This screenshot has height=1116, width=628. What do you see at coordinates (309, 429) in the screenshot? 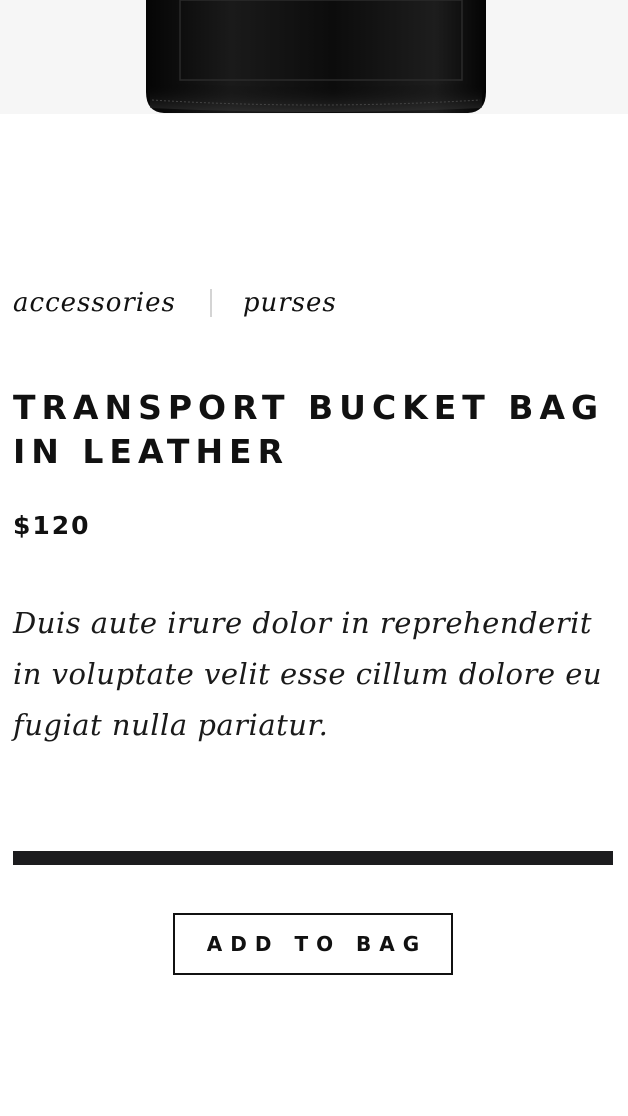
I see `product-title: TRANSPORT BUCKET BAG IN LEATHER` at bounding box center [309, 429].